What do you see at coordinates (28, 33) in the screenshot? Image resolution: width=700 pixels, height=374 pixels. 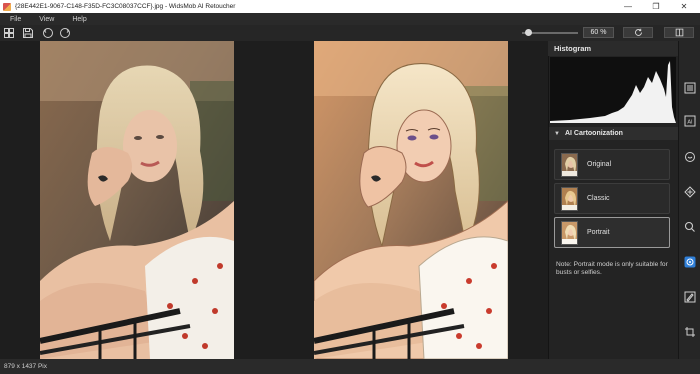 I see `save-icon` at bounding box center [28, 33].